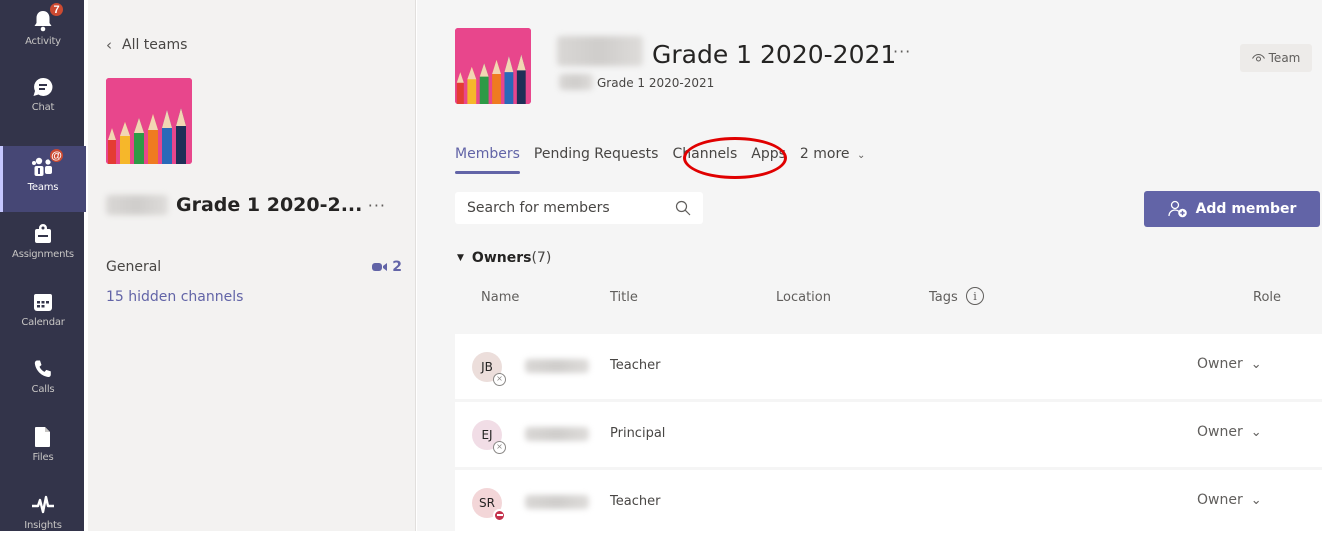 This screenshot has height=550, width=1322. Describe the element at coordinates (377, 205) in the screenshot. I see `team-more-options-button: ···` at that location.